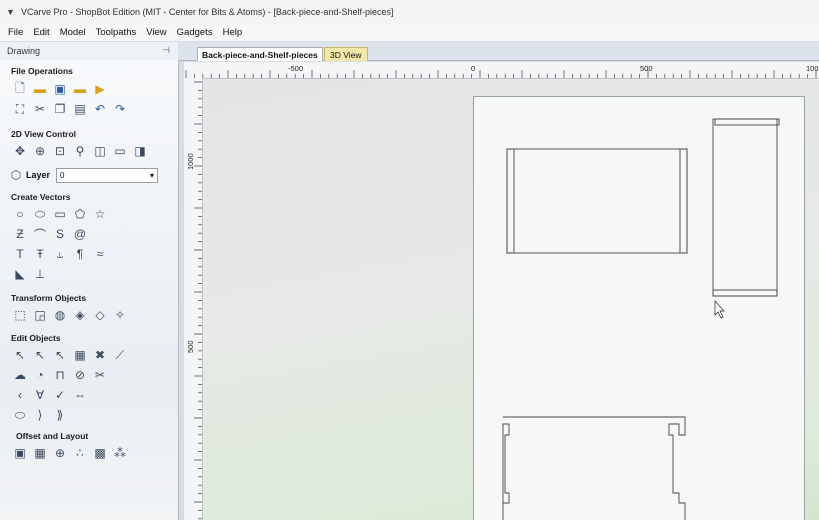 Image resolution: width=819 pixels, height=520 pixels. I want to click on close-vector-icon: ⟫, so click(60, 415).